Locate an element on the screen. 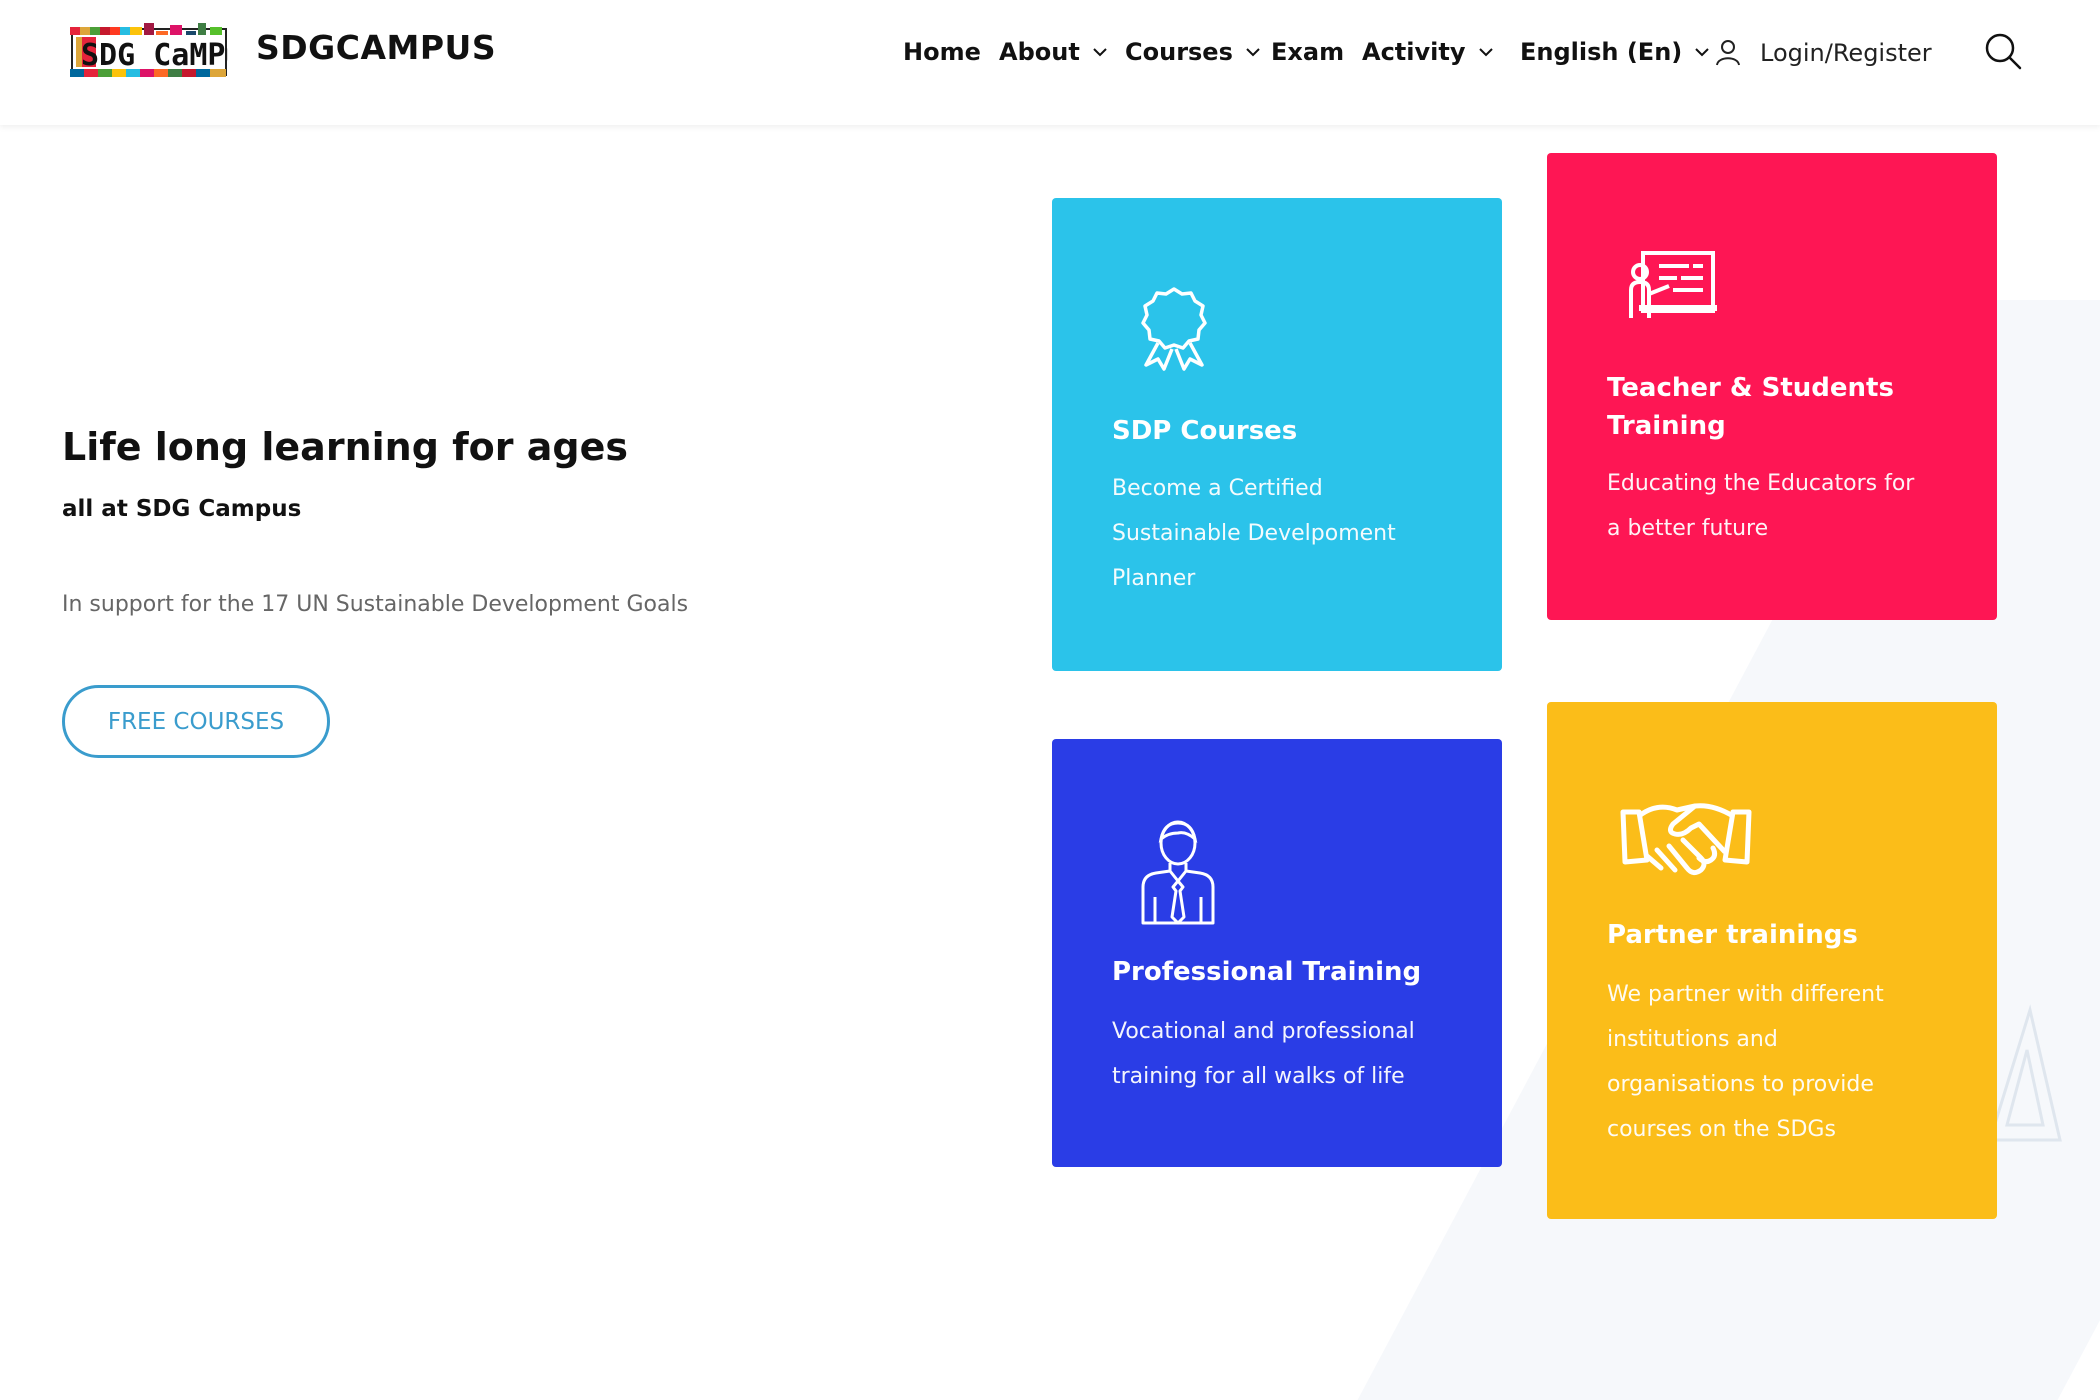 This screenshot has width=2100, height=1400. card-title: Professional Training is located at coordinates (1267, 972).